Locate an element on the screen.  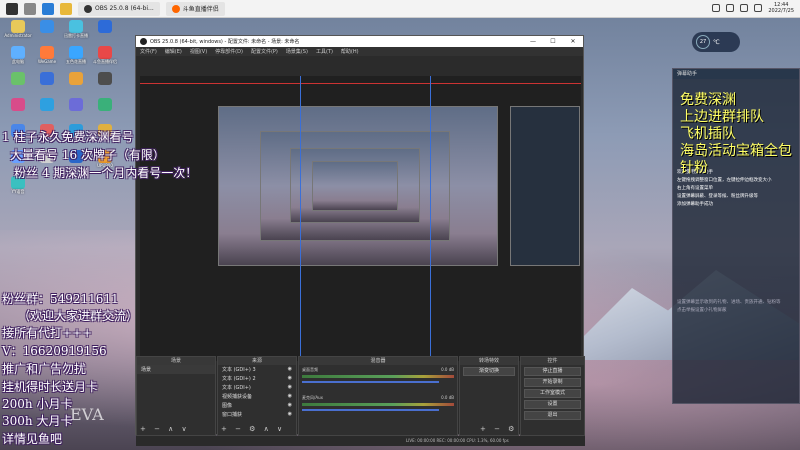
desktop-icon: 五色花直播 is located at coordinates (76, 58).